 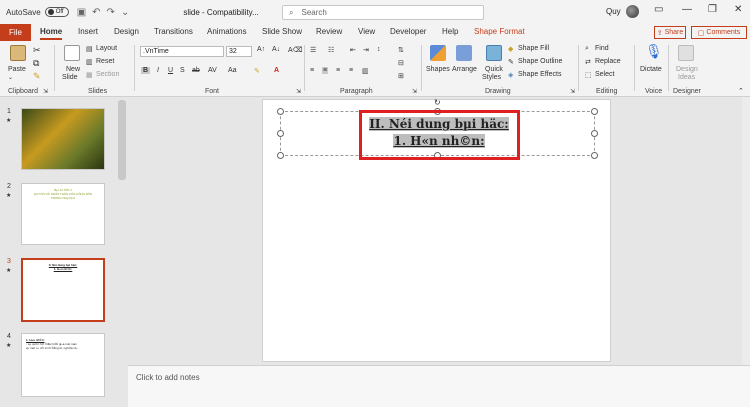 What do you see at coordinates (365, 71) in the screenshot?
I see `columns-icon: ▥` at bounding box center [365, 71].